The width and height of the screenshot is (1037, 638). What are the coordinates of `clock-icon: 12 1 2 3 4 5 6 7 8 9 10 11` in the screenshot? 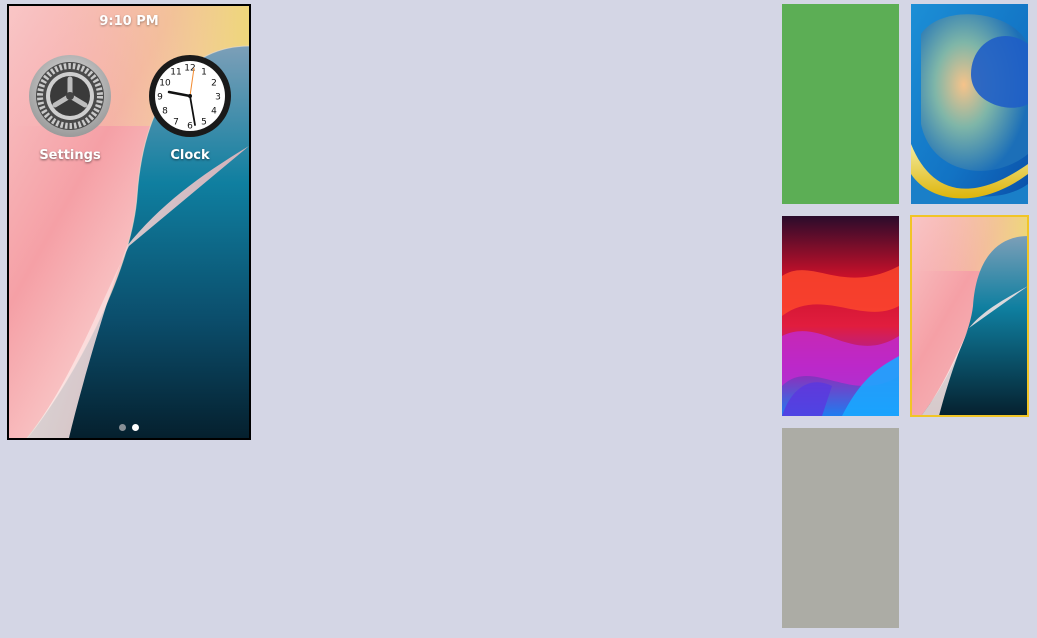 It's located at (190, 96).